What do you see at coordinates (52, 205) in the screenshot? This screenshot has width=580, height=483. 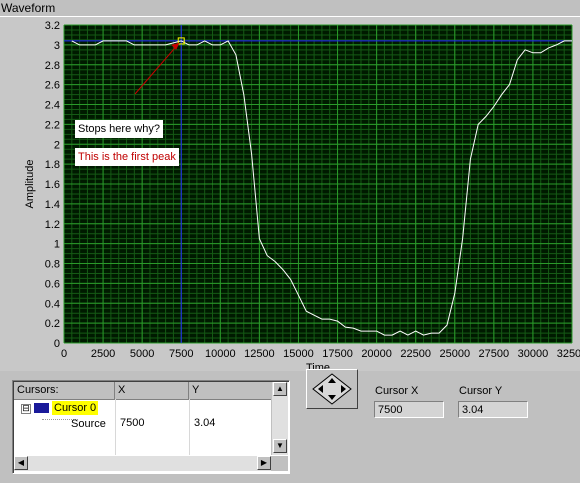 I see `y-tick-label: 1.4` at bounding box center [52, 205].